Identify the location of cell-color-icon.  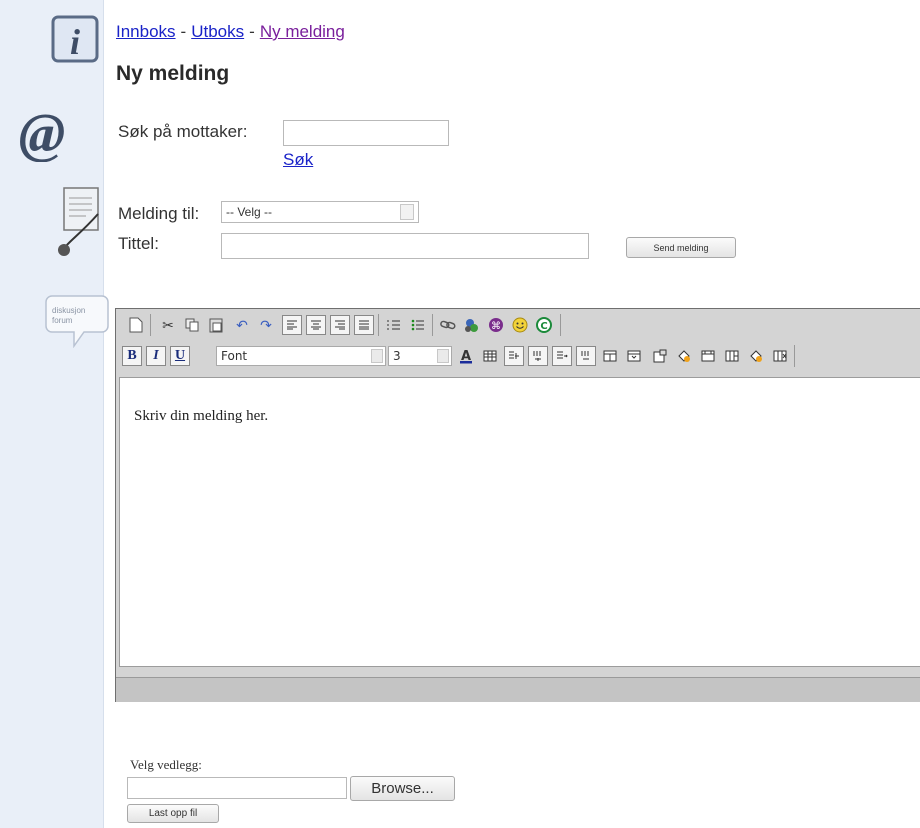
(756, 356).